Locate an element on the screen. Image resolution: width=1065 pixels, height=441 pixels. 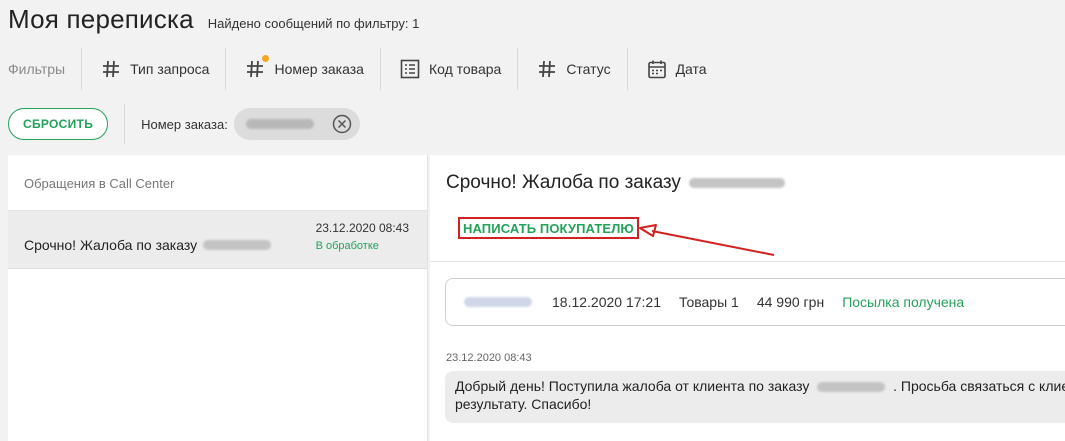
write-buyer-button: НАПИСАТЬ ПОКУПАТЕЛЮ is located at coordinates (548, 228).